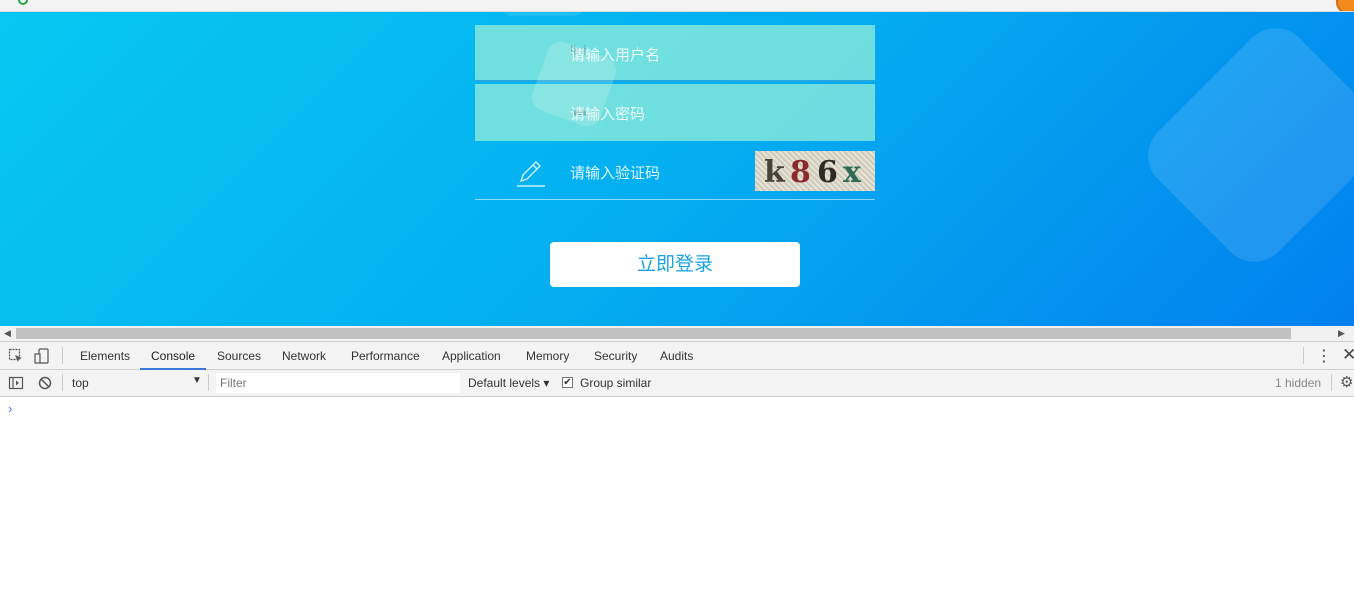  What do you see at coordinates (45, 383) in the screenshot?
I see `clear-console-icon` at bounding box center [45, 383].